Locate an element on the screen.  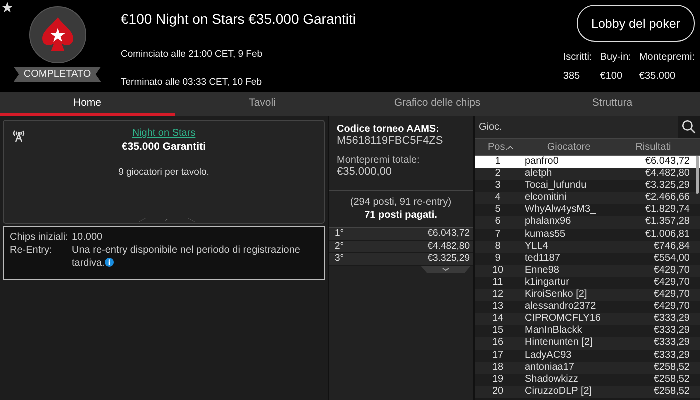
table-cell-text: 14 is located at coordinates (498, 319).